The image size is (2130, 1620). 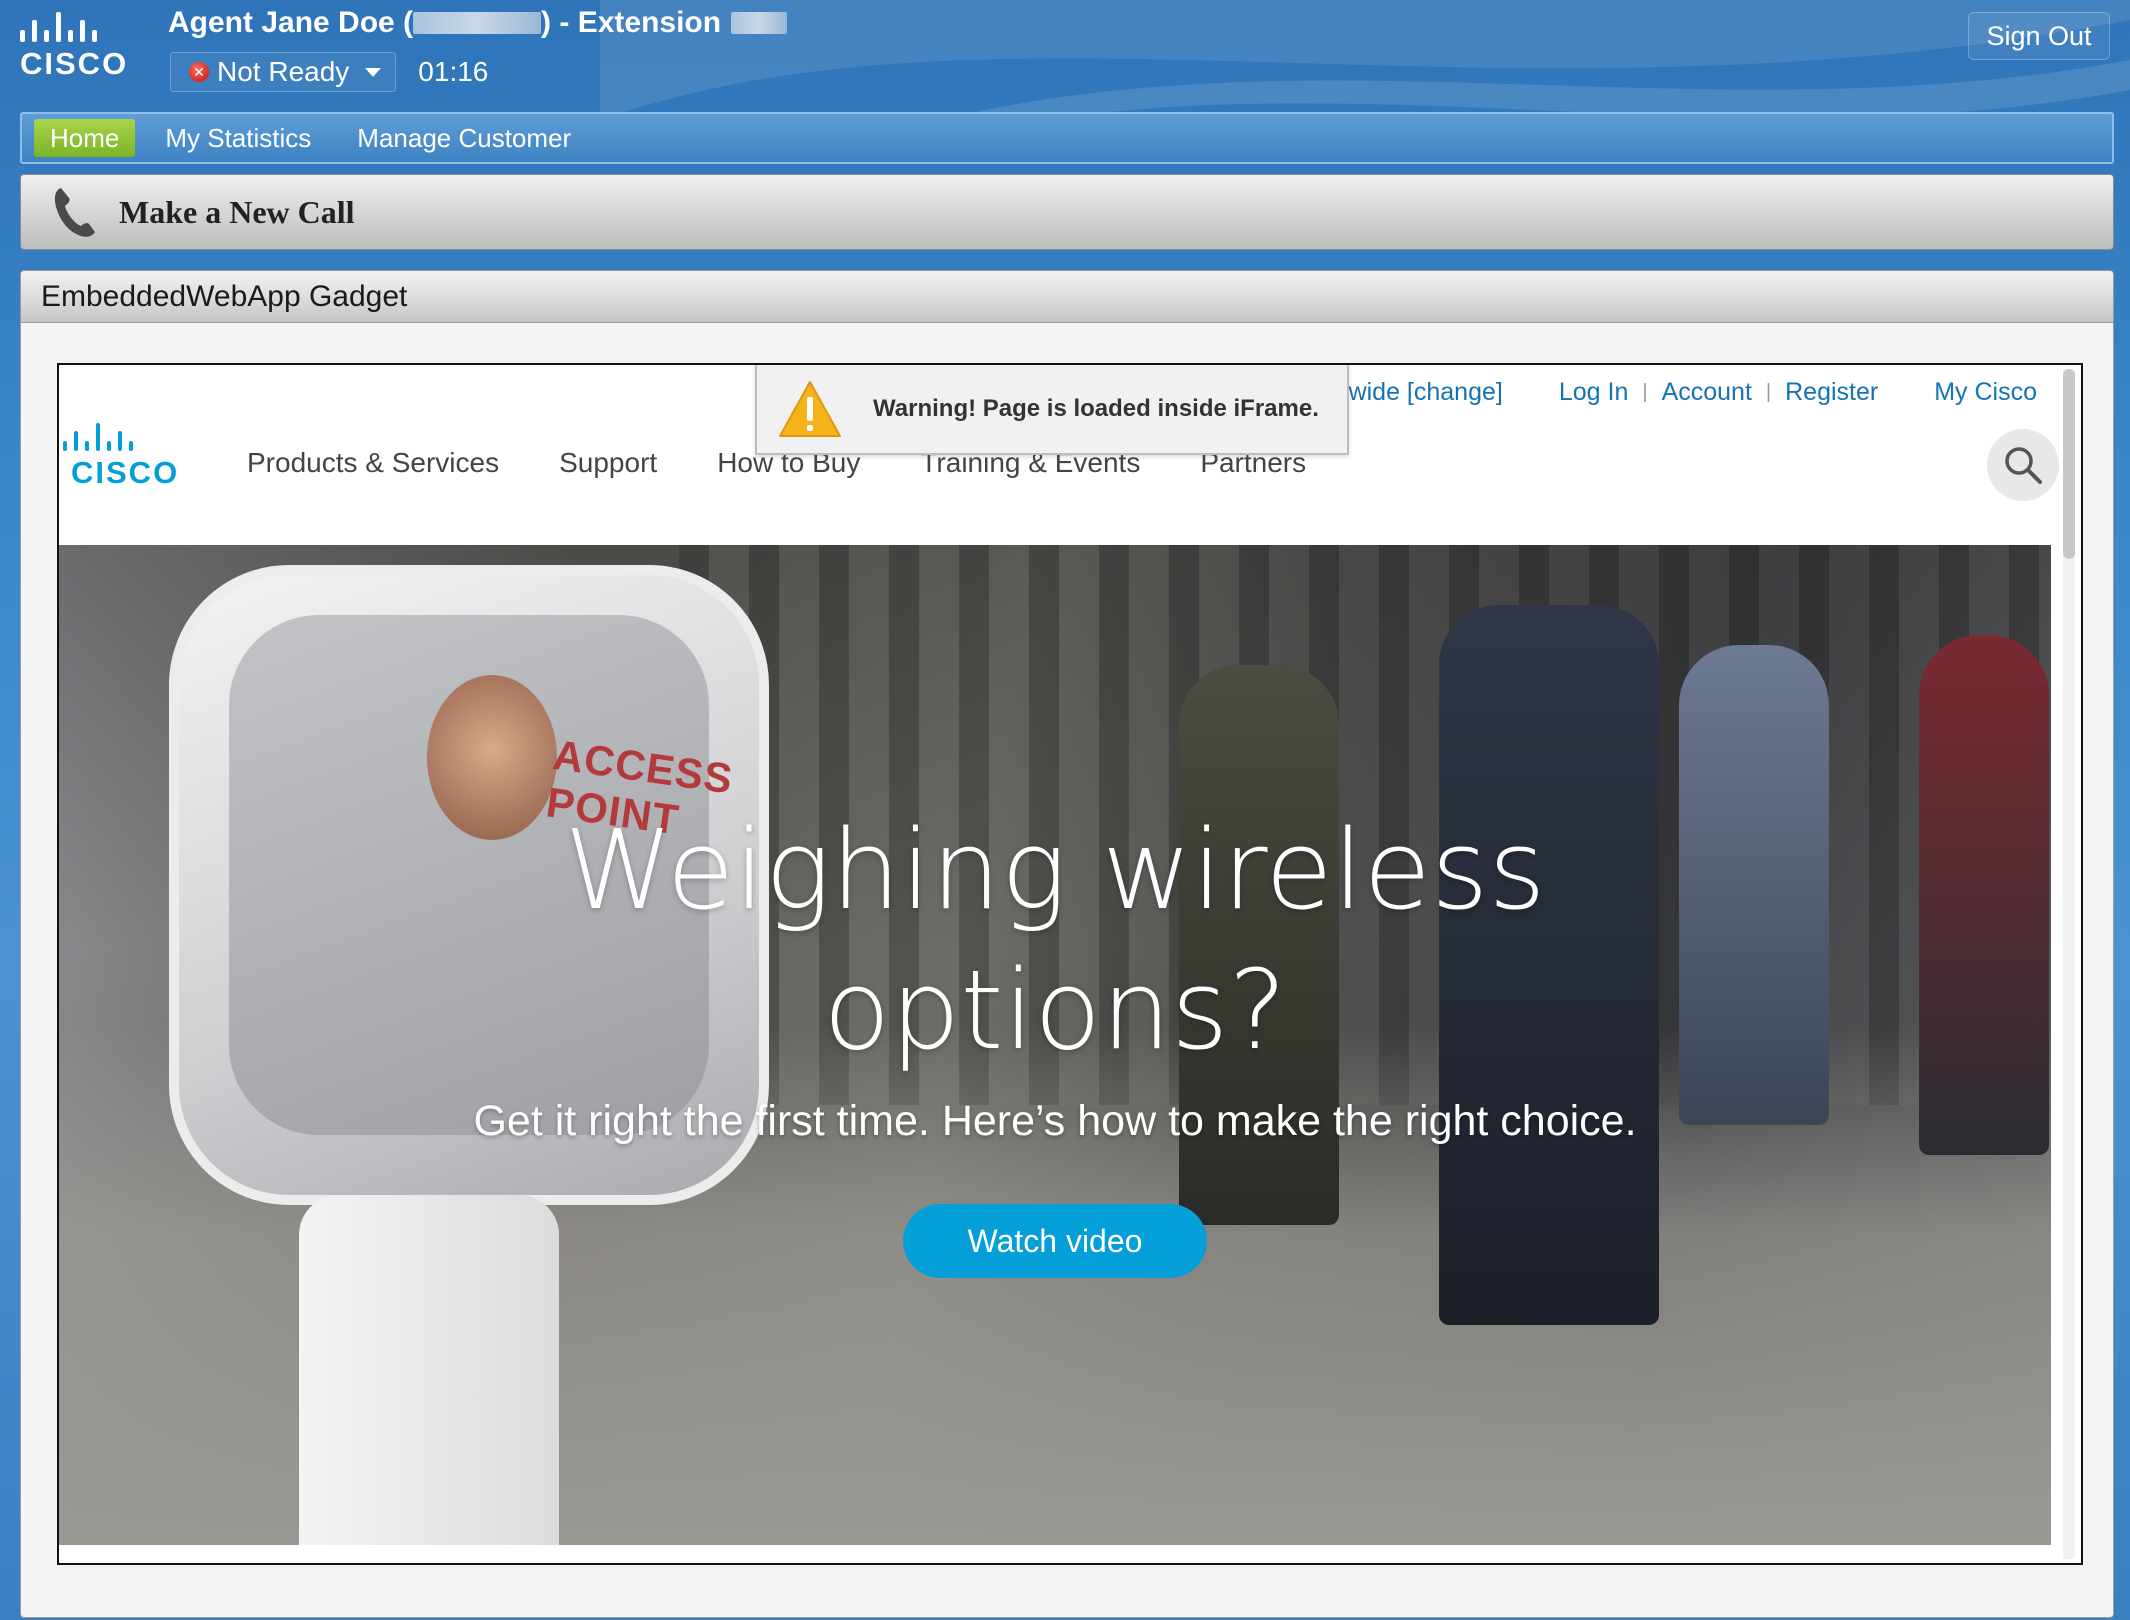 What do you see at coordinates (291, 22) in the screenshot?
I see `agent-name: Agent Jane Doe (` at bounding box center [291, 22].